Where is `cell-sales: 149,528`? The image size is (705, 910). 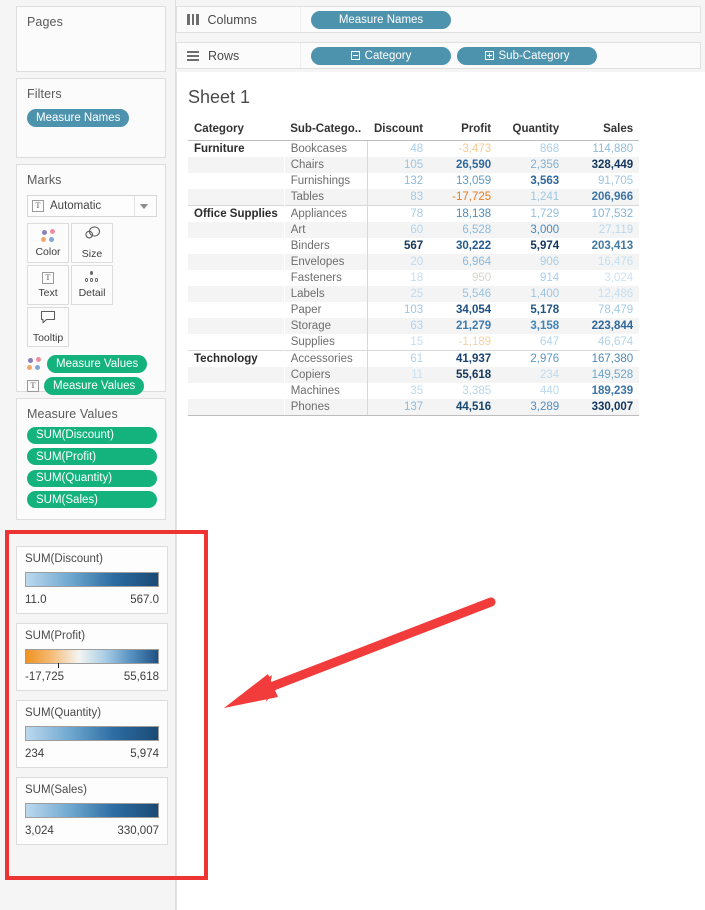
cell-sales: 149,528 is located at coordinates (602, 375).